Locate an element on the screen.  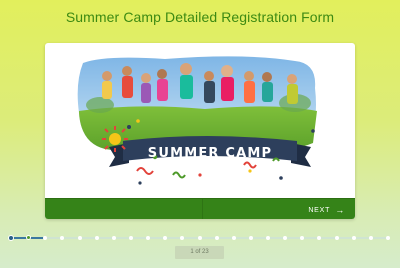
footer-divider is located at coordinates (202, 209).